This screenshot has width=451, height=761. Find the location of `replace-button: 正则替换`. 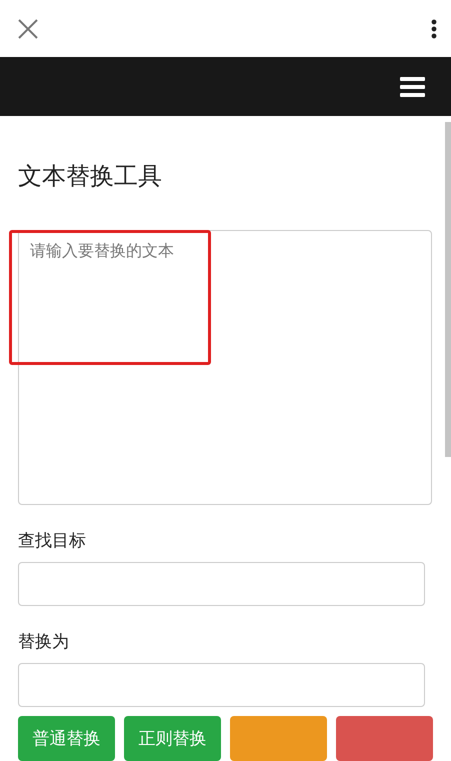

replace-button: 正则替换 is located at coordinates (172, 738).